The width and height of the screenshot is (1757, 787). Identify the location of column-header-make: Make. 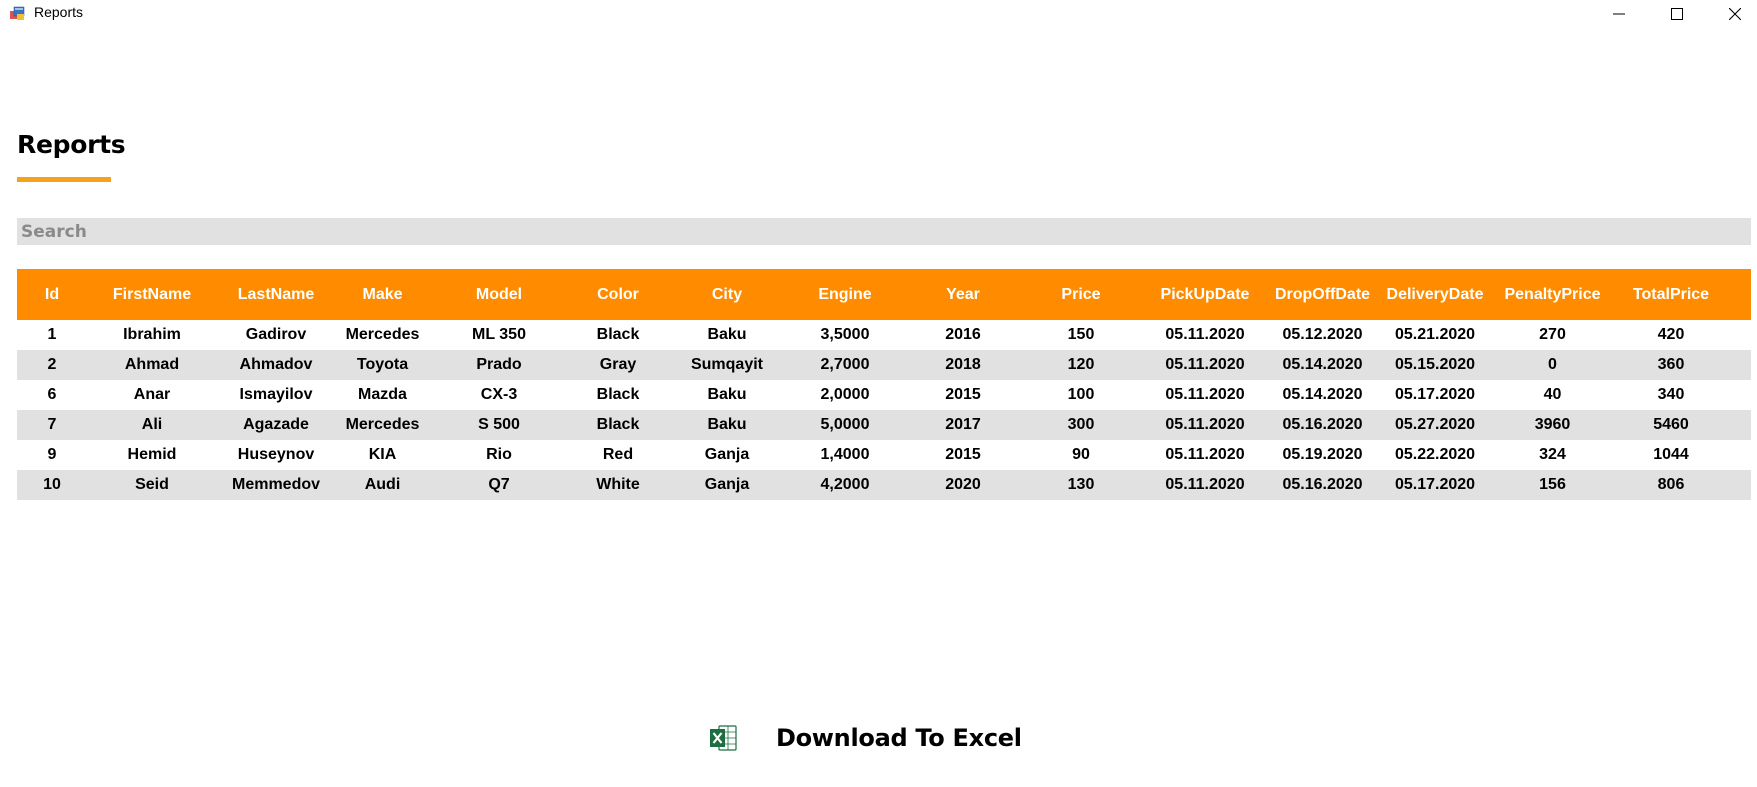
(382, 295).